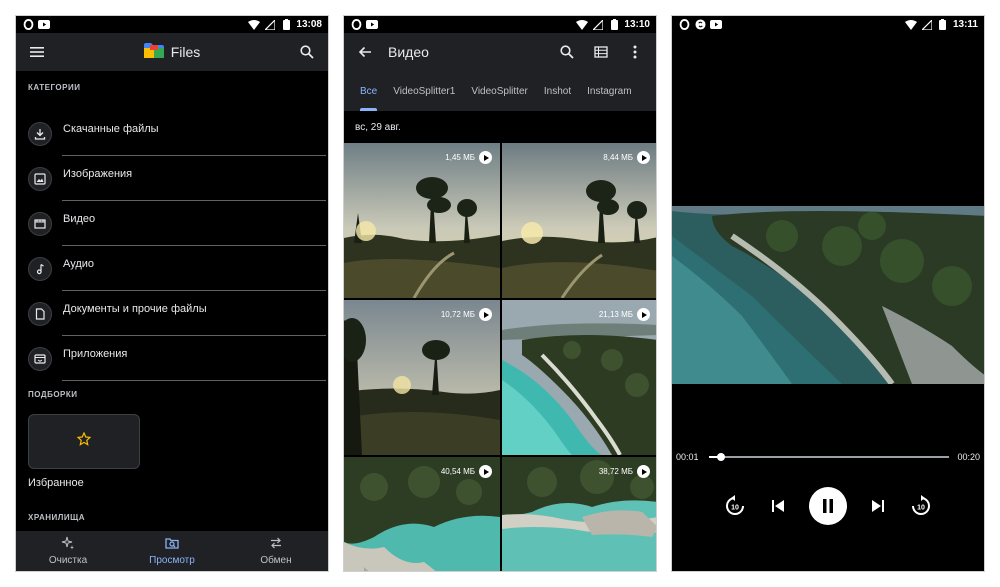 Image resolution: width=1000 pixels, height=587 pixels. I want to click on tab-all: Все, so click(369, 91).